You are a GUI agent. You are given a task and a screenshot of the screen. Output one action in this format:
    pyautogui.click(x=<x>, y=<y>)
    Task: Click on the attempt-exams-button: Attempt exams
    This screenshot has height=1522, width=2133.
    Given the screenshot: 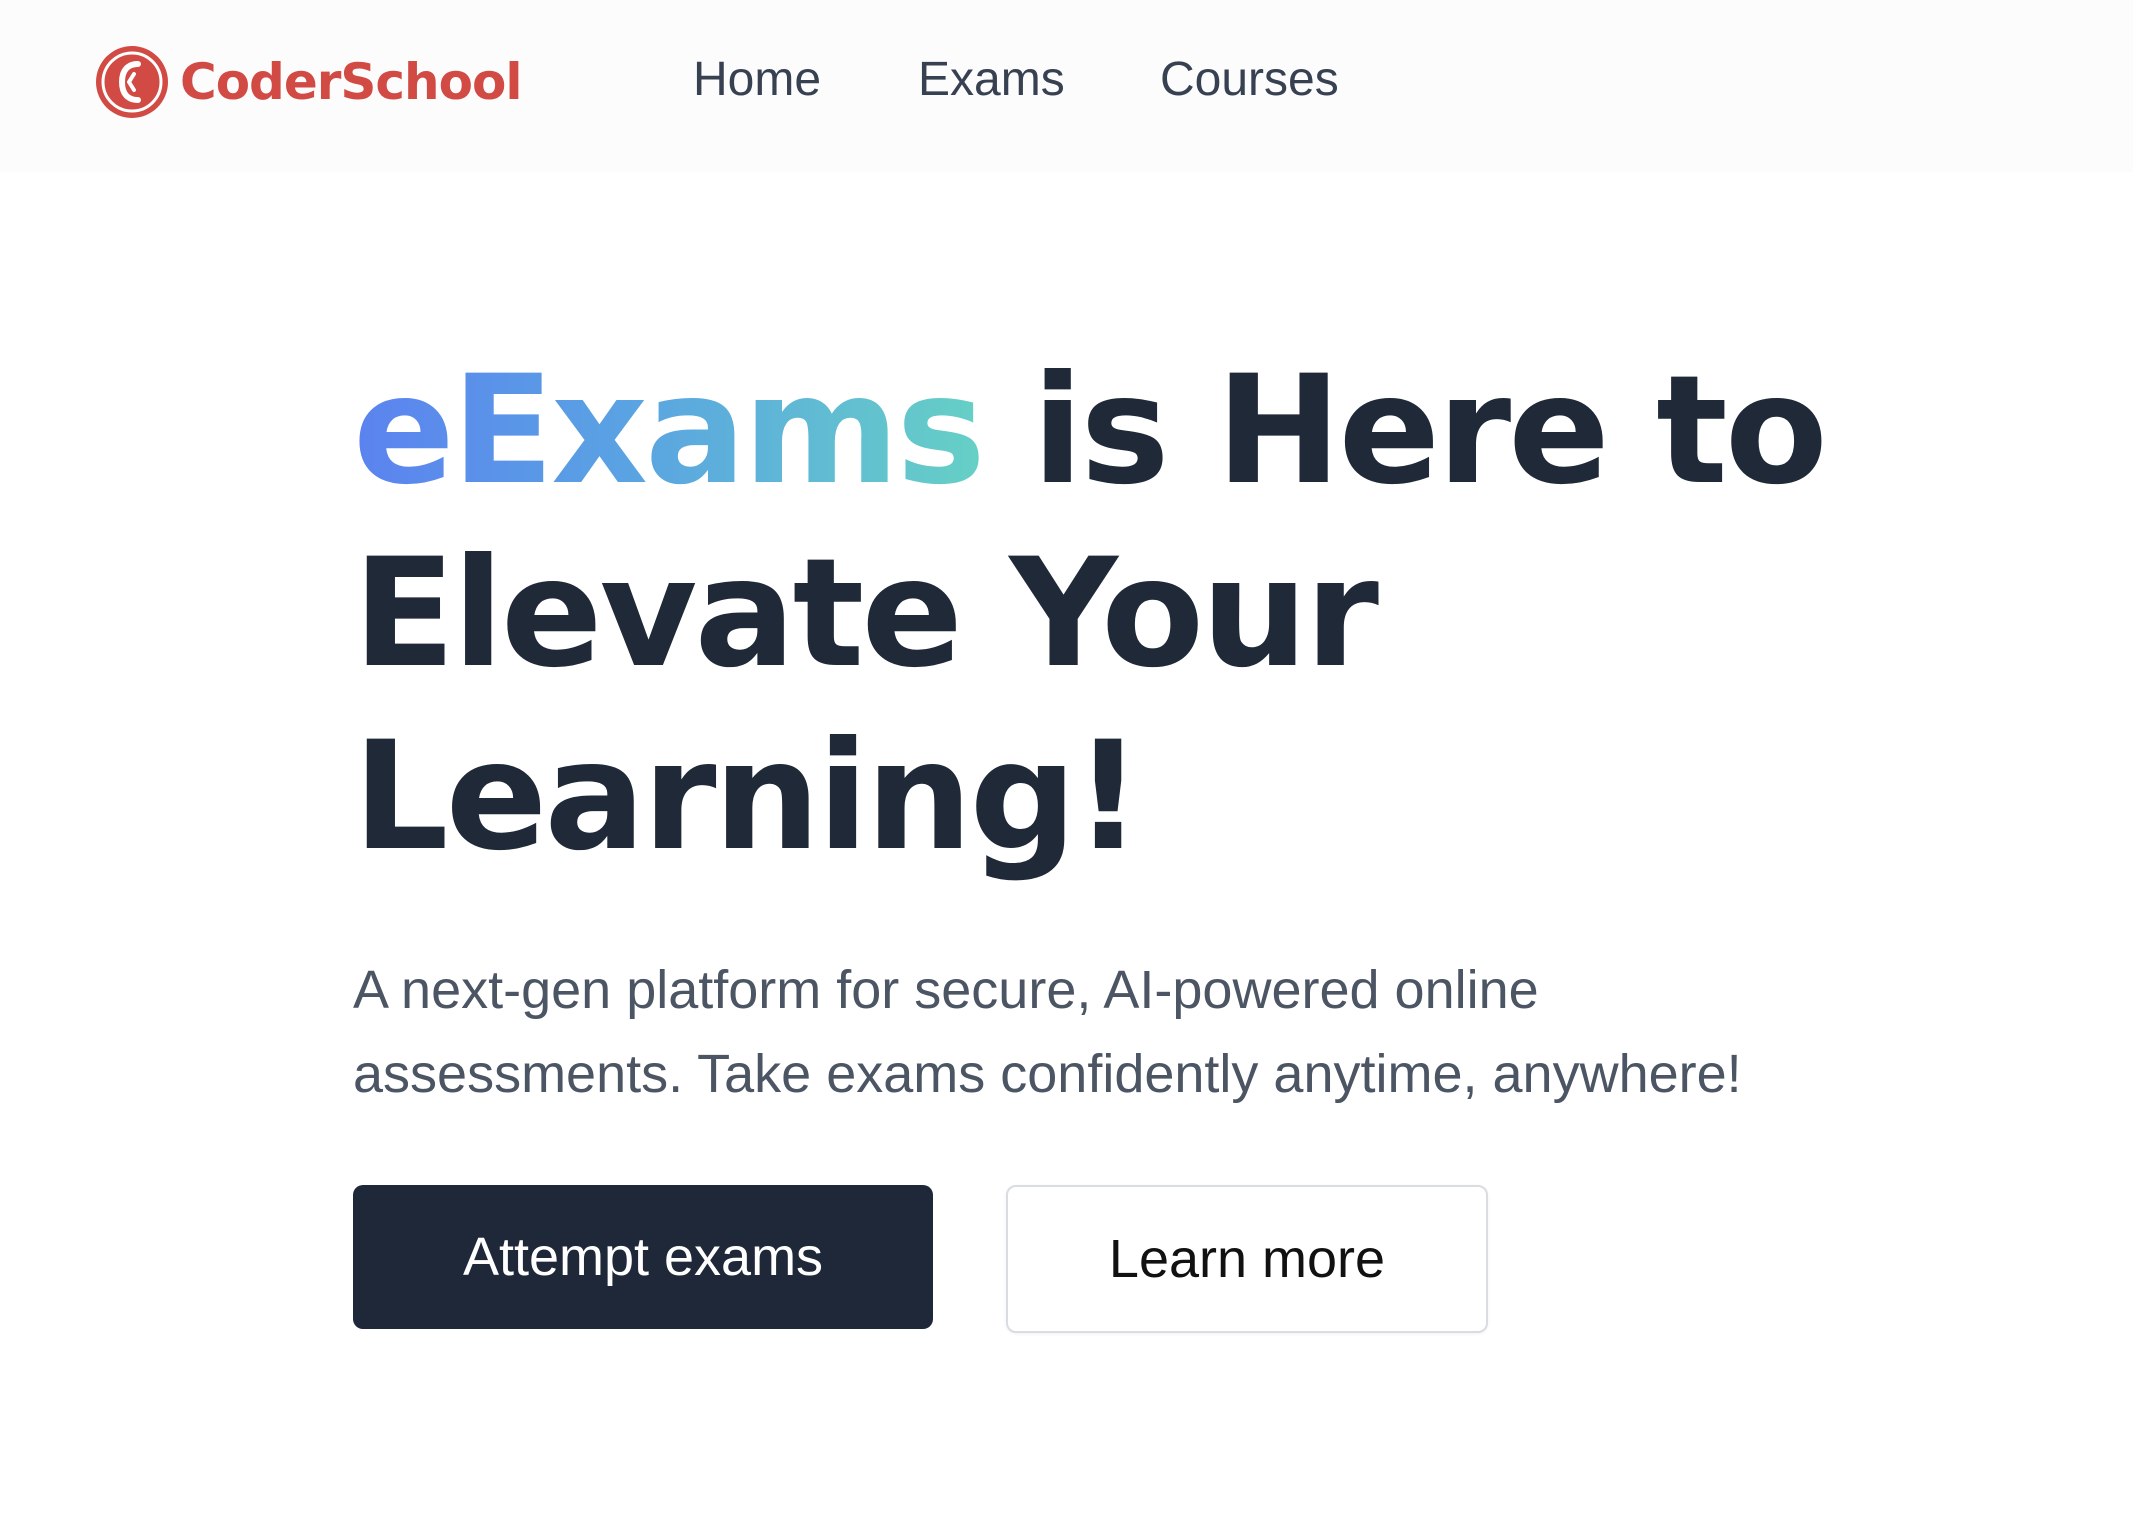 What is the action you would take?
    pyautogui.click(x=643, y=1257)
    